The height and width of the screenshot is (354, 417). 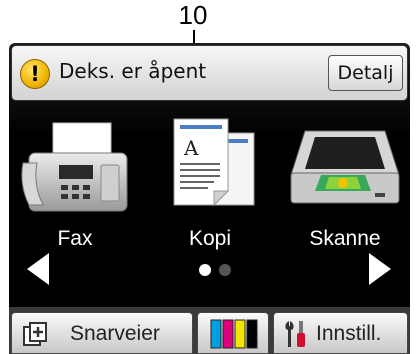 What do you see at coordinates (345, 167) in the screenshot?
I see `scanner-icon` at bounding box center [345, 167].